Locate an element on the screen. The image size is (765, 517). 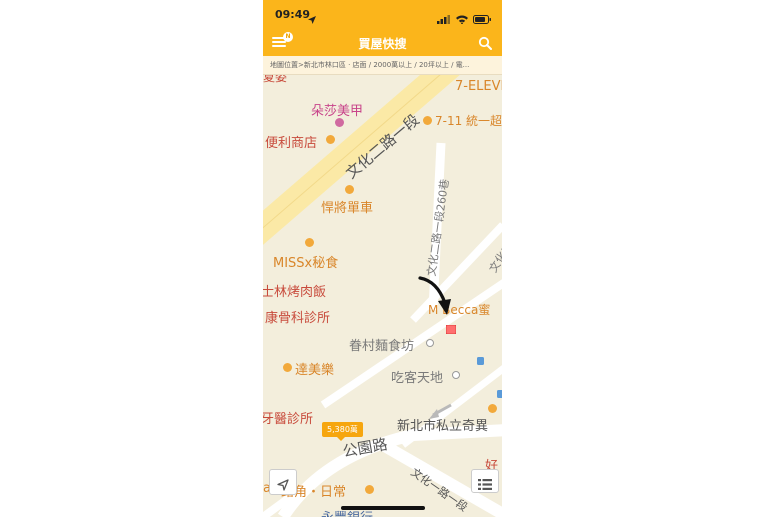
convenience-store-icon is located at coordinates (330, 139).